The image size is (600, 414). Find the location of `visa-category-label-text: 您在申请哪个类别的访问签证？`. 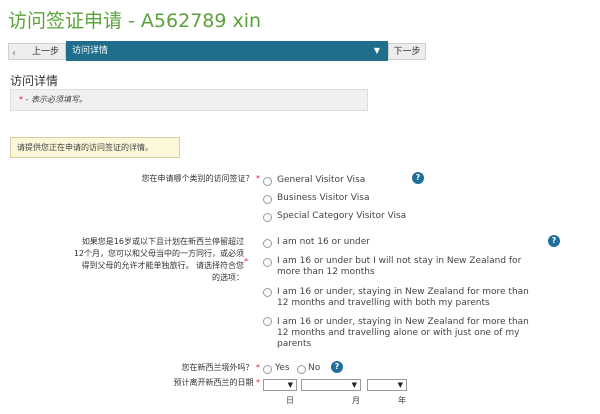

visa-category-label-text: 您在申请哪个类别的访问签证？ is located at coordinates (197, 178).